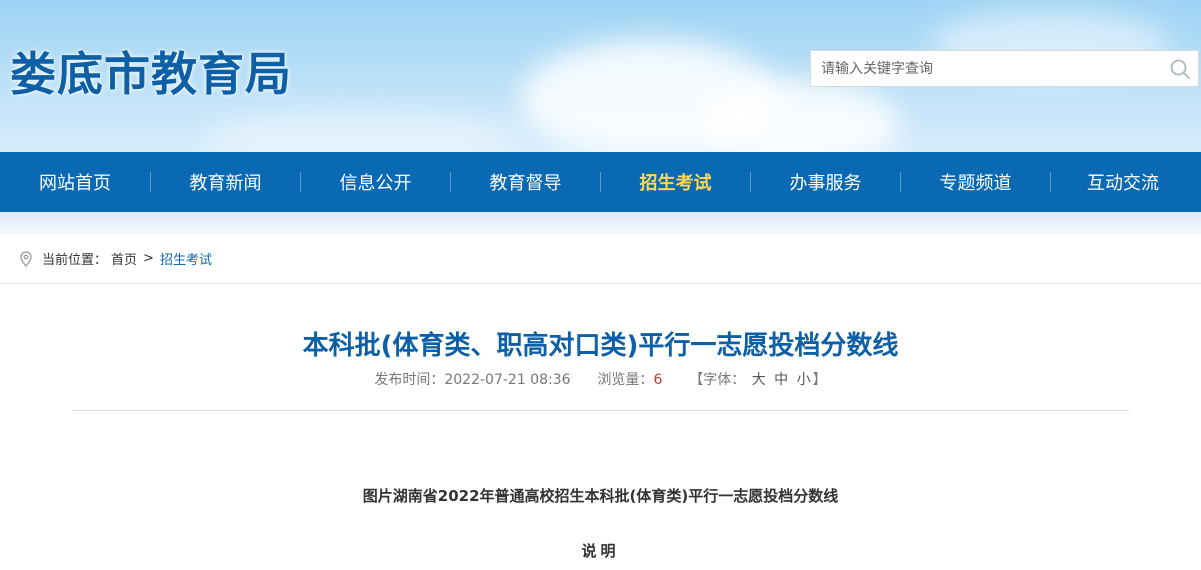 The width and height of the screenshot is (1201, 570). What do you see at coordinates (781, 380) in the screenshot?
I see `font-size-medium-button: 中` at bounding box center [781, 380].